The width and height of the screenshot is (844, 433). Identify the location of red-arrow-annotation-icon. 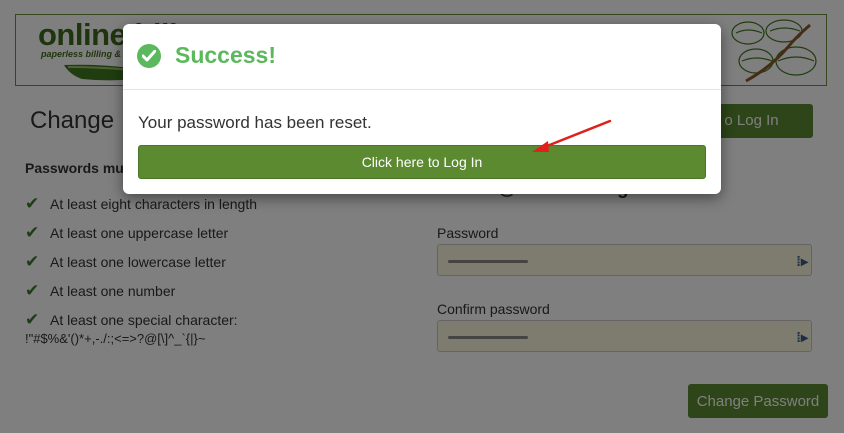
(572, 135).